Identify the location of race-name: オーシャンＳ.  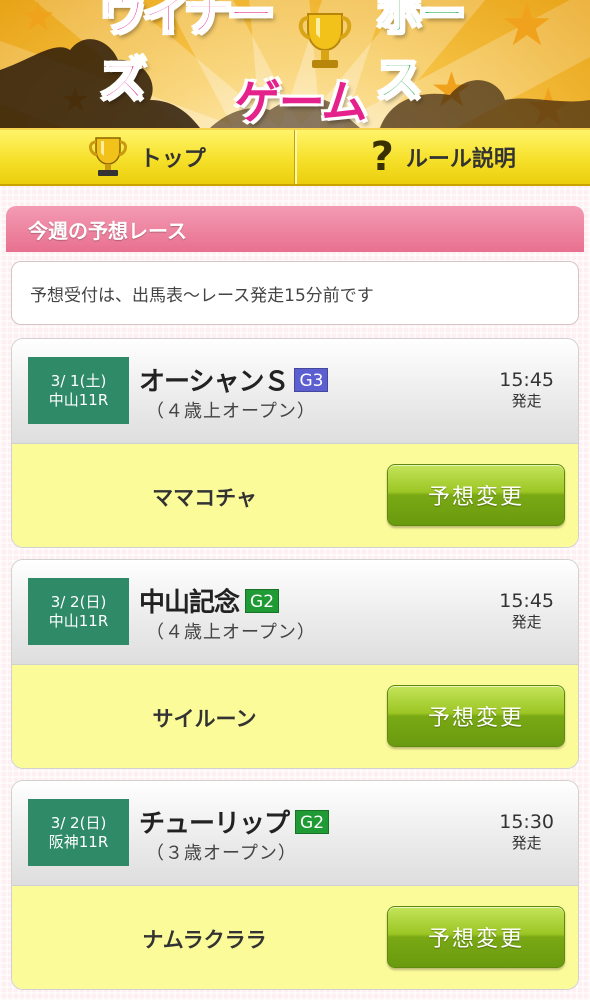
(214, 382).